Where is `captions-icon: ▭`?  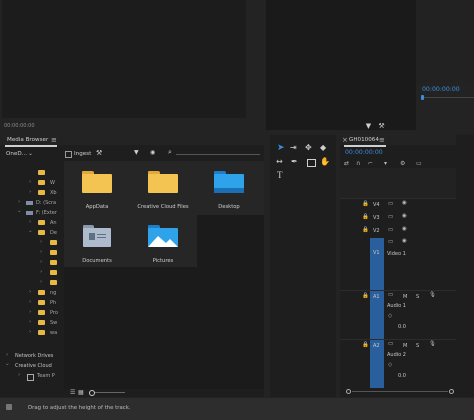 captions-icon: ▭ is located at coordinates (419, 163).